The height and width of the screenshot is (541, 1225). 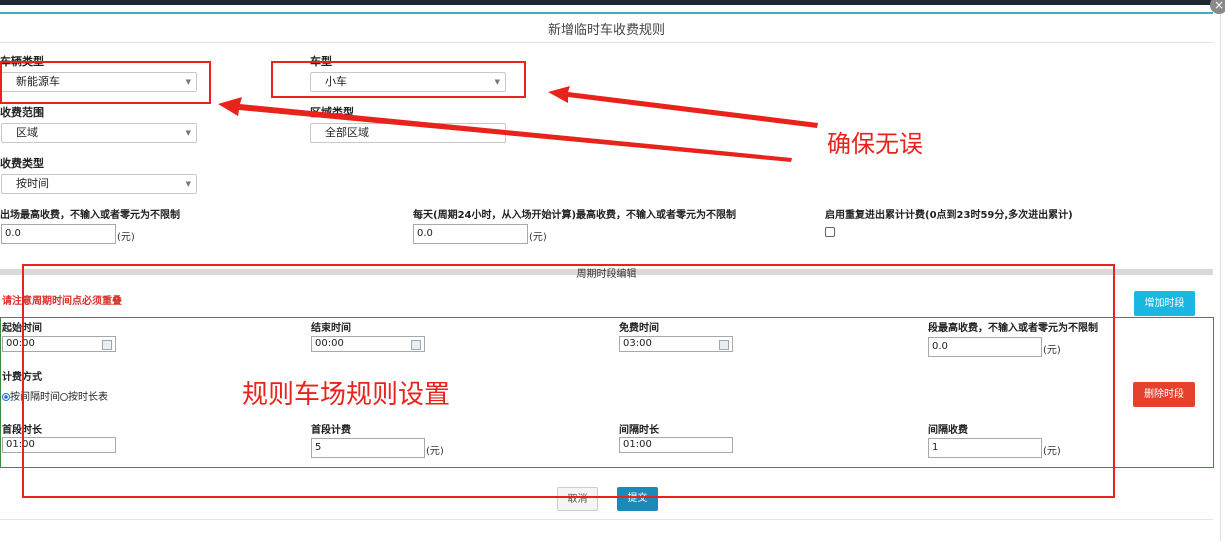 What do you see at coordinates (875, 144) in the screenshot?
I see `annotation-ensure-correct: 确保无误` at bounding box center [875, 144].